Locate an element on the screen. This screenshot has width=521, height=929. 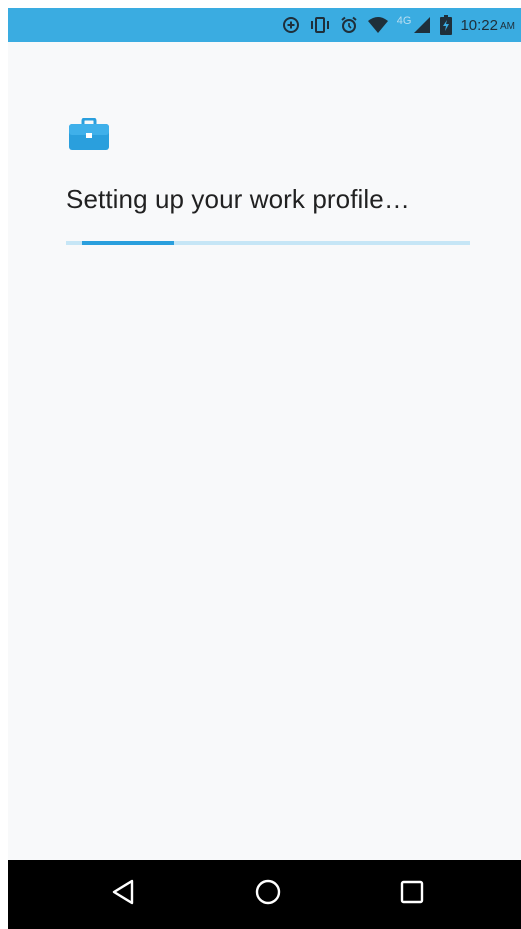
back-icon is located at coordinates (123, 894).